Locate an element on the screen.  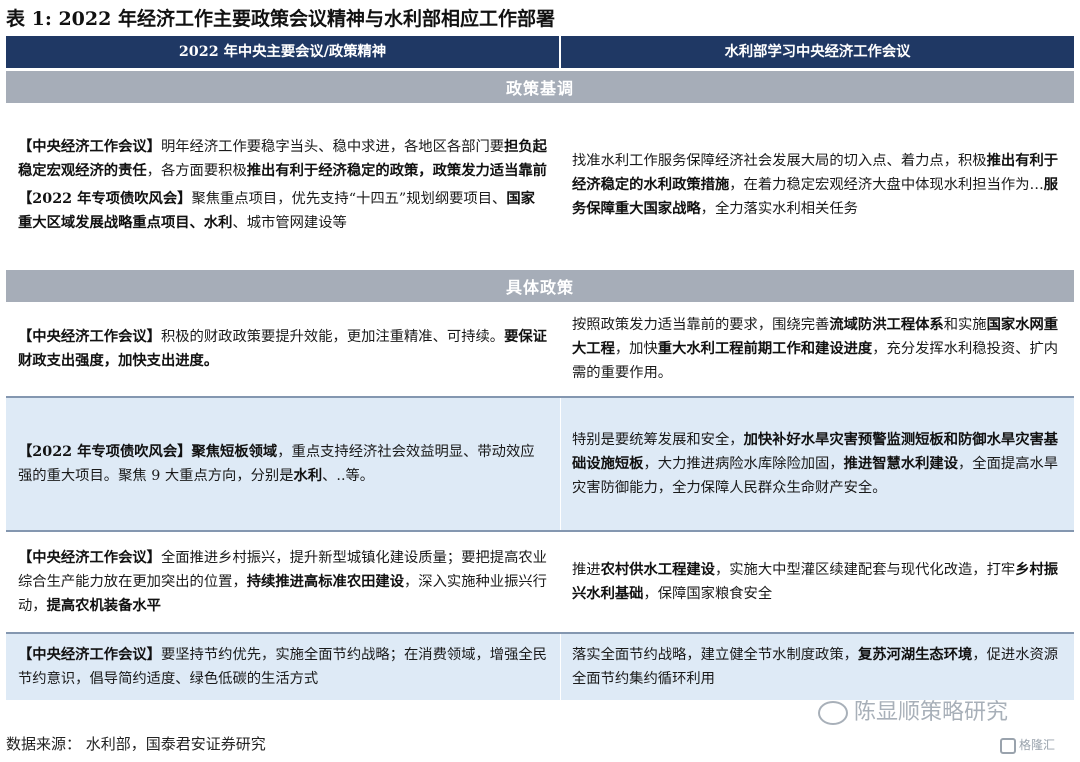
emphasis-text: 农村供水工程建设 is located at coordinates (657, 570).